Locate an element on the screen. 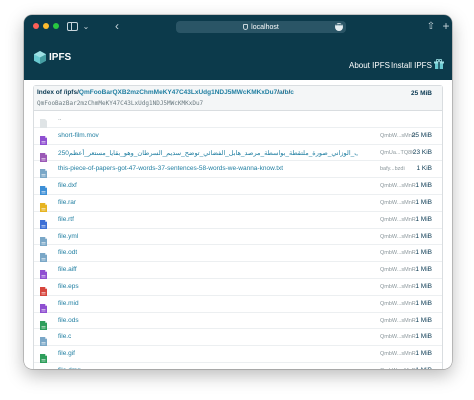 This screenshot has height=400, width=474. file-name-link: file.gif is located at coordinates (66, 353).